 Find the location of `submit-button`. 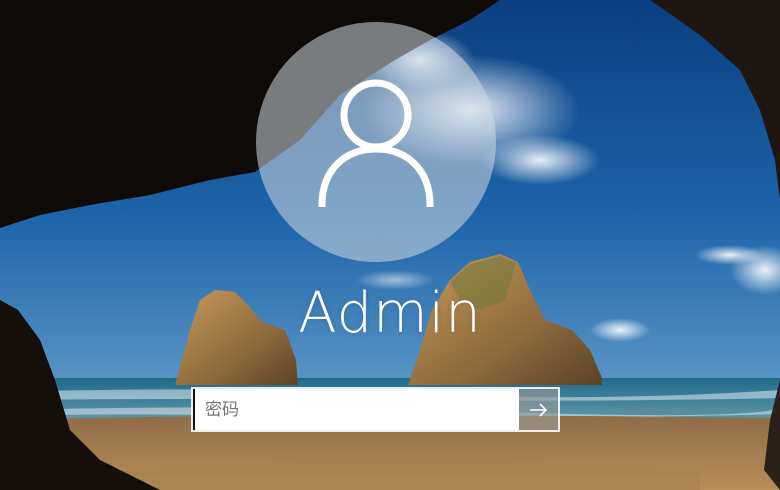

submit-button is located at coordinates (538, 409).